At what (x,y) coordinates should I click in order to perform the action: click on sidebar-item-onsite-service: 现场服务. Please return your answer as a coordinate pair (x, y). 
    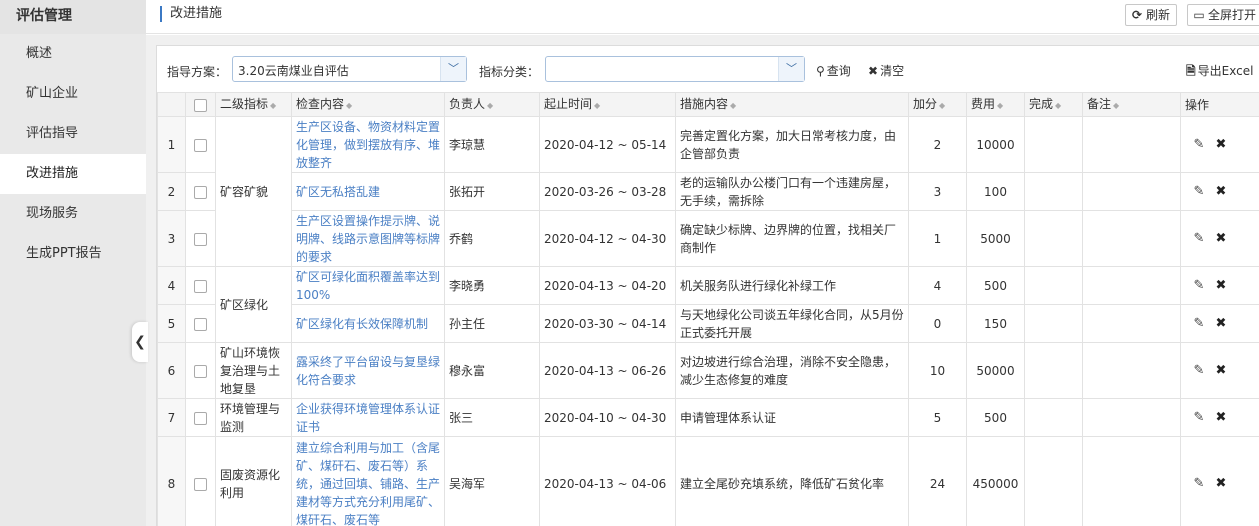
    Looking at the image, I should click on (73, 214).